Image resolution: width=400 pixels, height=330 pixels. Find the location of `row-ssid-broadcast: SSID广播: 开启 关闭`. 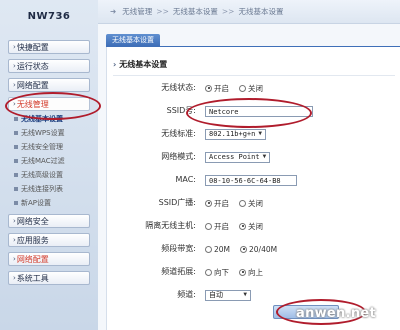

row-ssid-broadcast: SSID广播: 开启 关闭 is located at coordinates (253, 203).